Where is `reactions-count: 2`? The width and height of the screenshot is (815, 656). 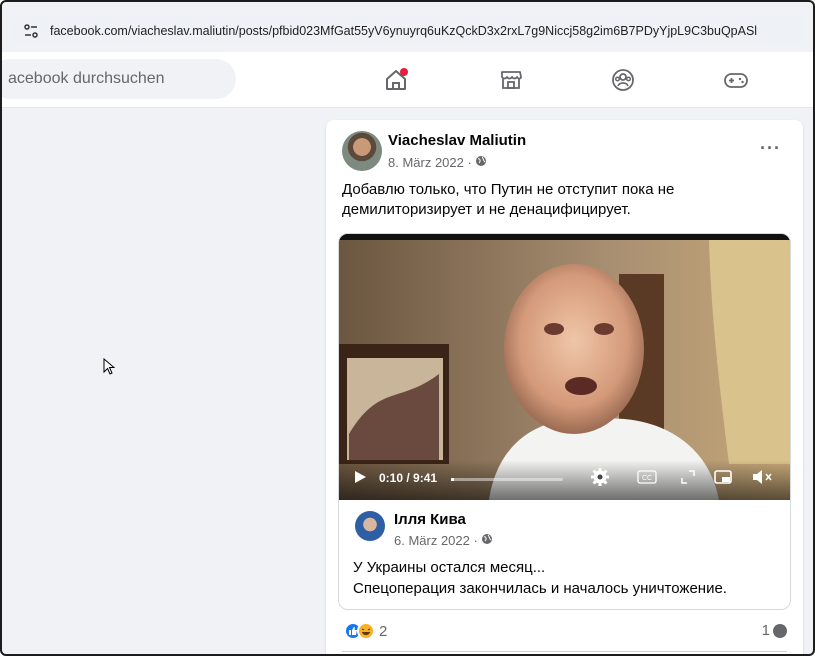
reactions-count: 2 is located at coordinates (383, 631).